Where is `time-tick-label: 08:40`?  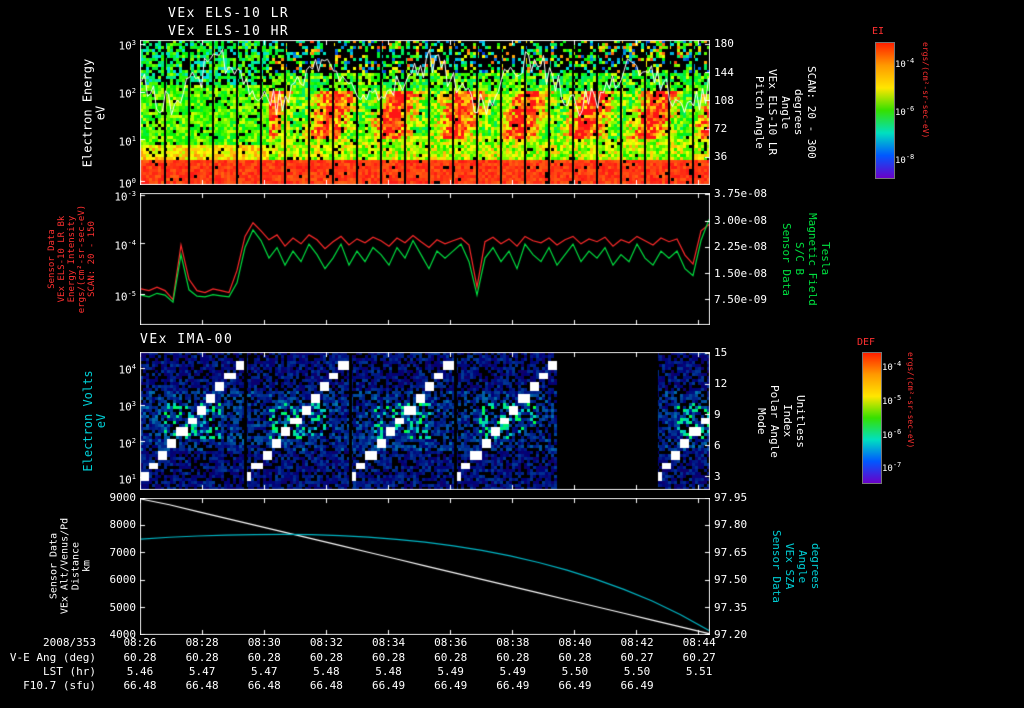 time-tick-label: 08:40 is located at coordinates (575, 642).